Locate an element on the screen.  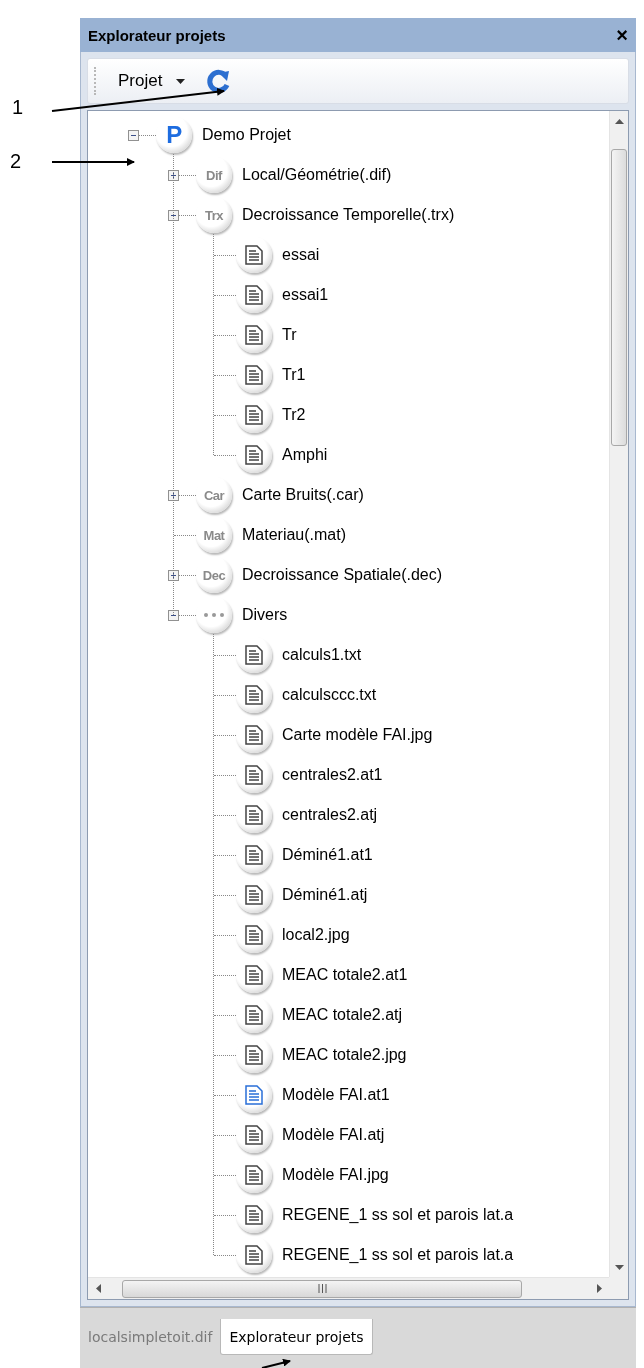
dots-icon is located at coordinates (214, 615).